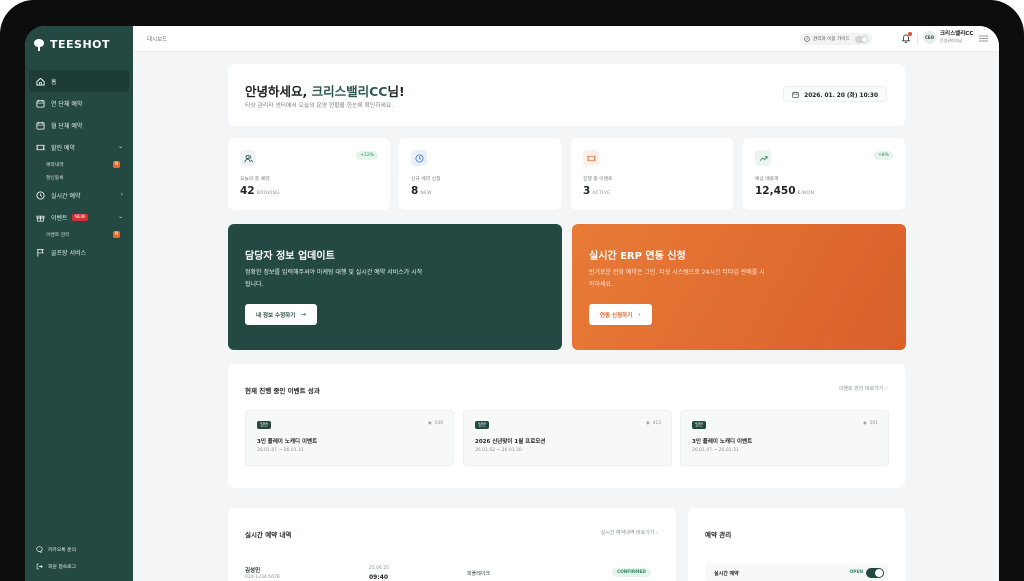 The image size is (1024, 581). I want to click on datetime-text: 2026. 01. 20 (화) 10:30, so click(841, 95).